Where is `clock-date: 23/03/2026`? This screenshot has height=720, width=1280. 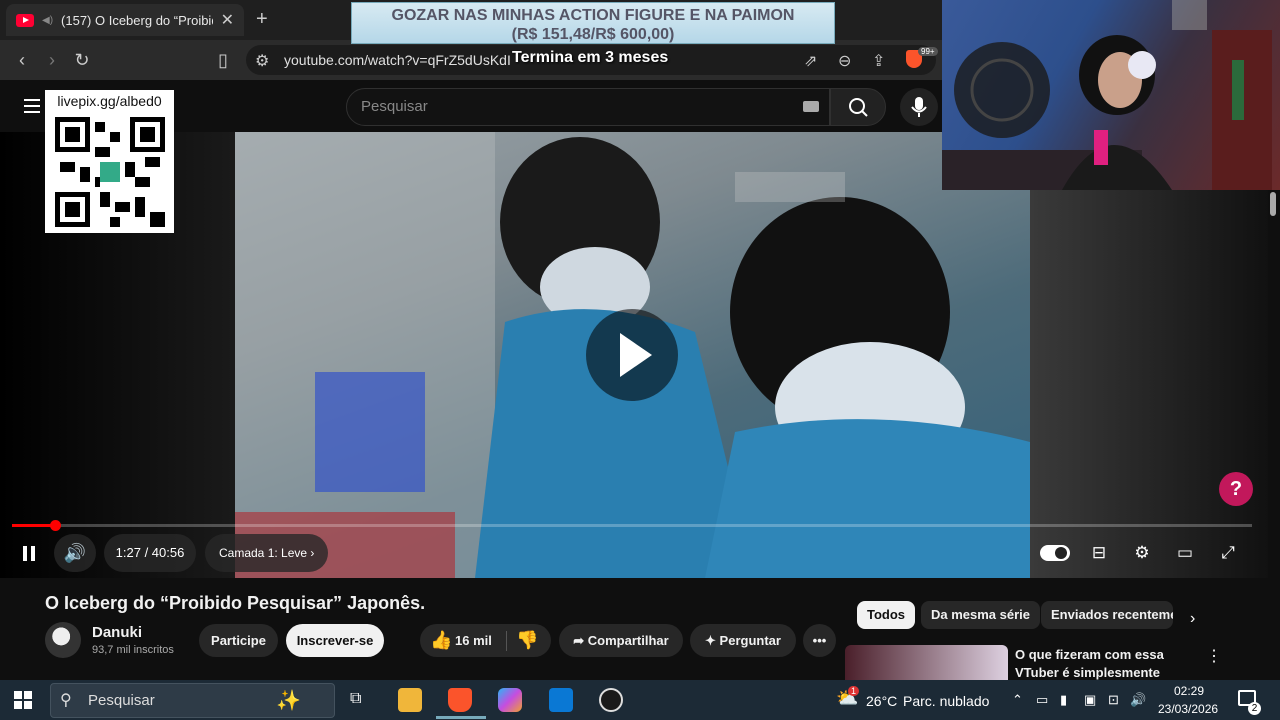
clock-date: 23/03/2026 is located at coordinates (1188, 709).